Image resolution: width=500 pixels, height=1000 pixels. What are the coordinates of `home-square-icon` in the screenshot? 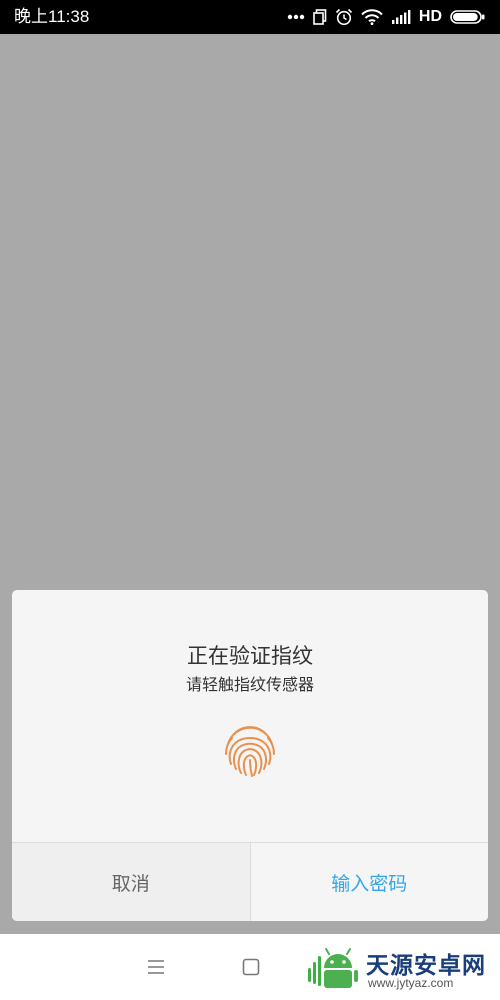 It's located at (251, 967).